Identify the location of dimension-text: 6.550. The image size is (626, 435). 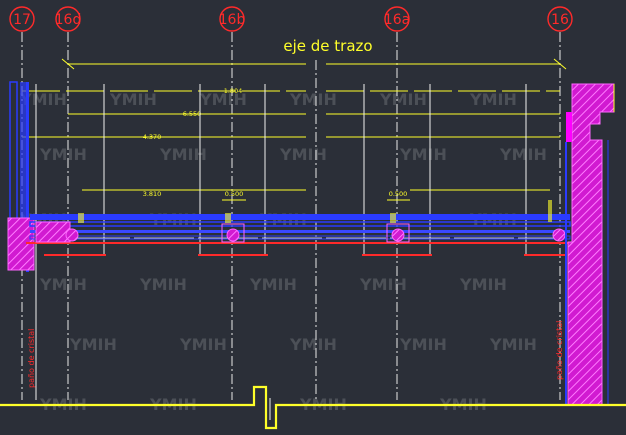
(192, 114).